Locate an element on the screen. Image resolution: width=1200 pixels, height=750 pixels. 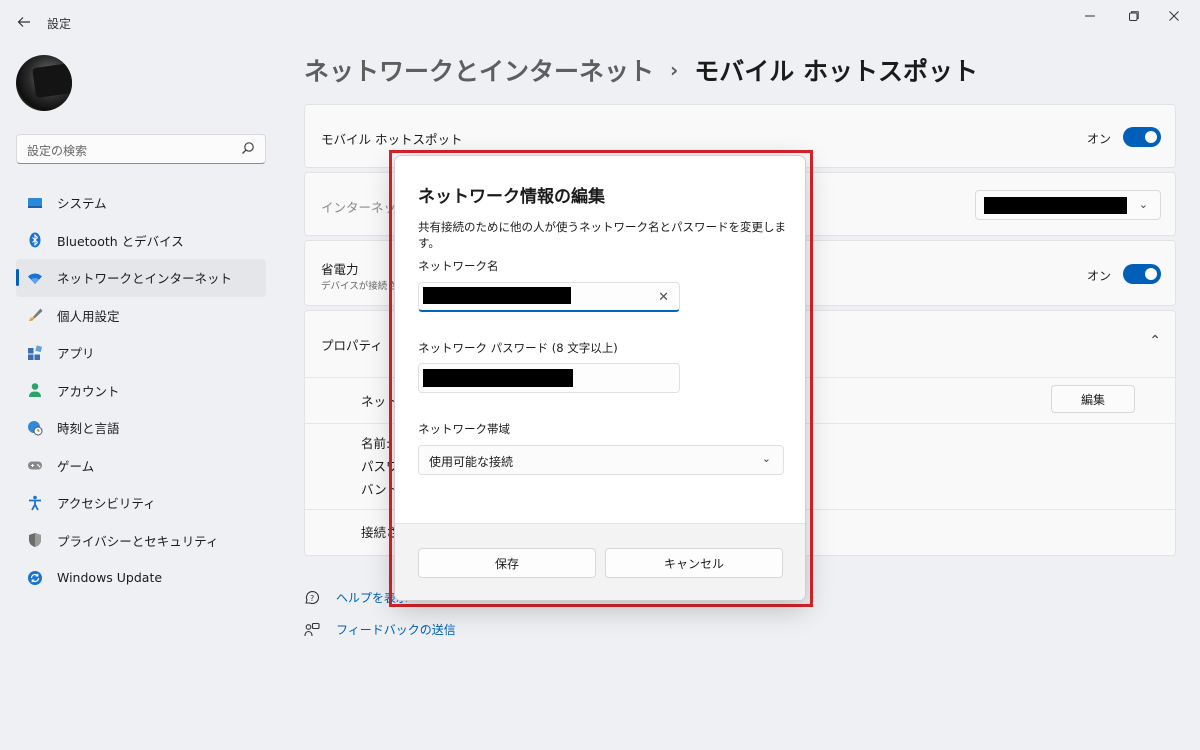
minimize-button is located at coordinates (1090, 16).